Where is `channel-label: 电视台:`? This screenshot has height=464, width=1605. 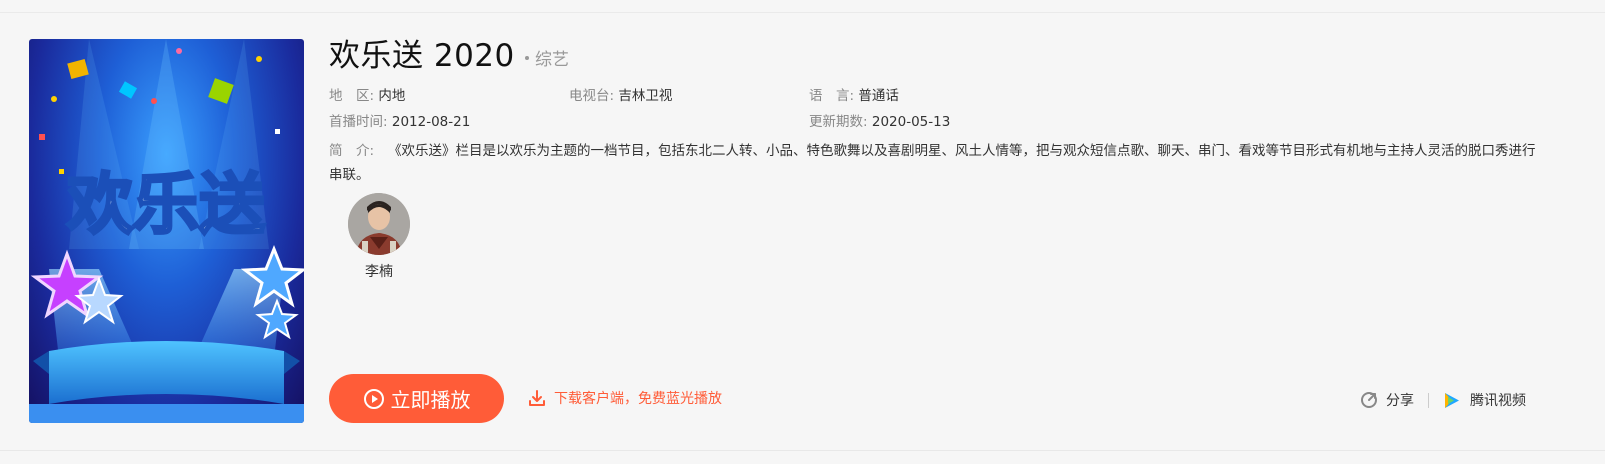 channel-label: 电视台: is located at coordinates (592, 96).